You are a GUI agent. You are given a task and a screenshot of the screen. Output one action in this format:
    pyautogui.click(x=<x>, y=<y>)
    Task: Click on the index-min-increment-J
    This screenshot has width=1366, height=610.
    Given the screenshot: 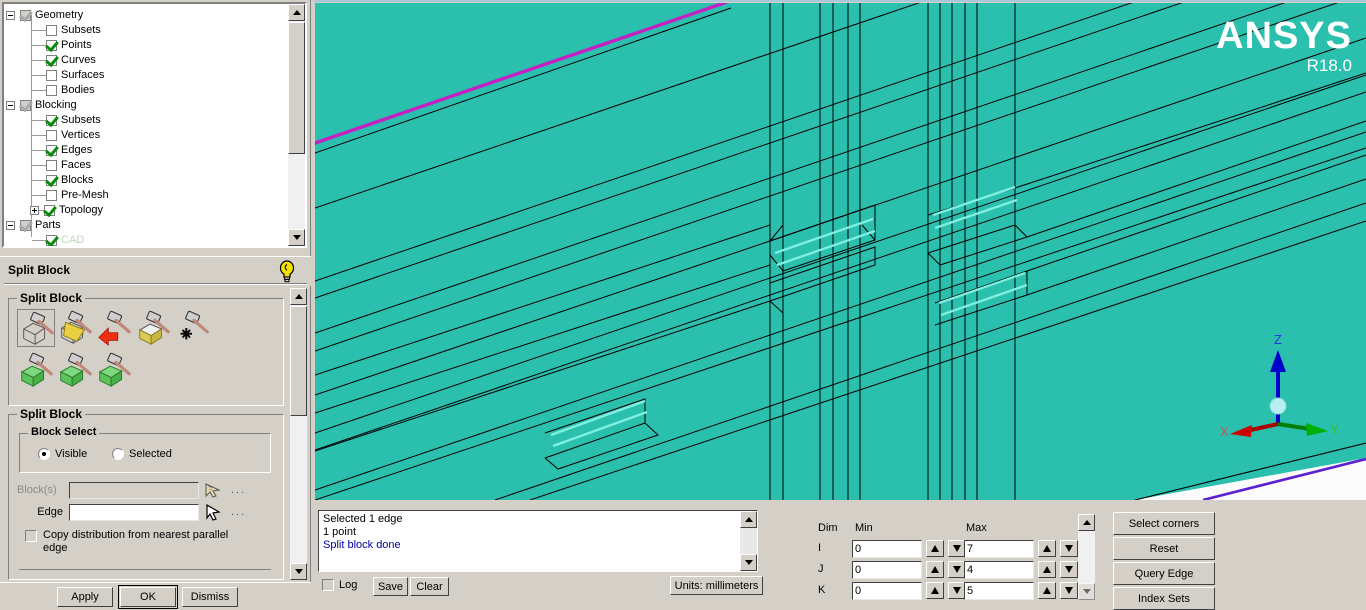 What is the action you would take?
    pyautogui.click(x=935, y=569)
    